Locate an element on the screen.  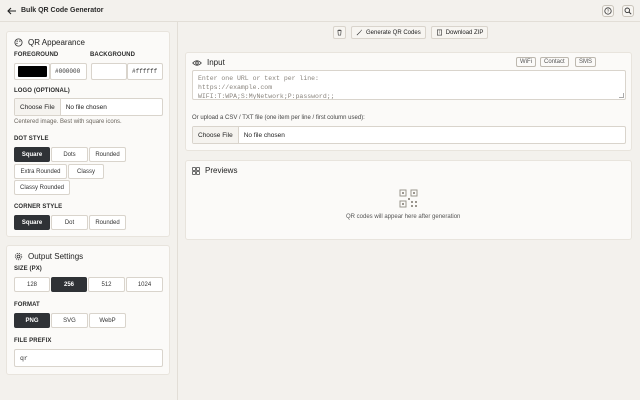
file-prefix-input: qr is located at coordinates (88, 358).